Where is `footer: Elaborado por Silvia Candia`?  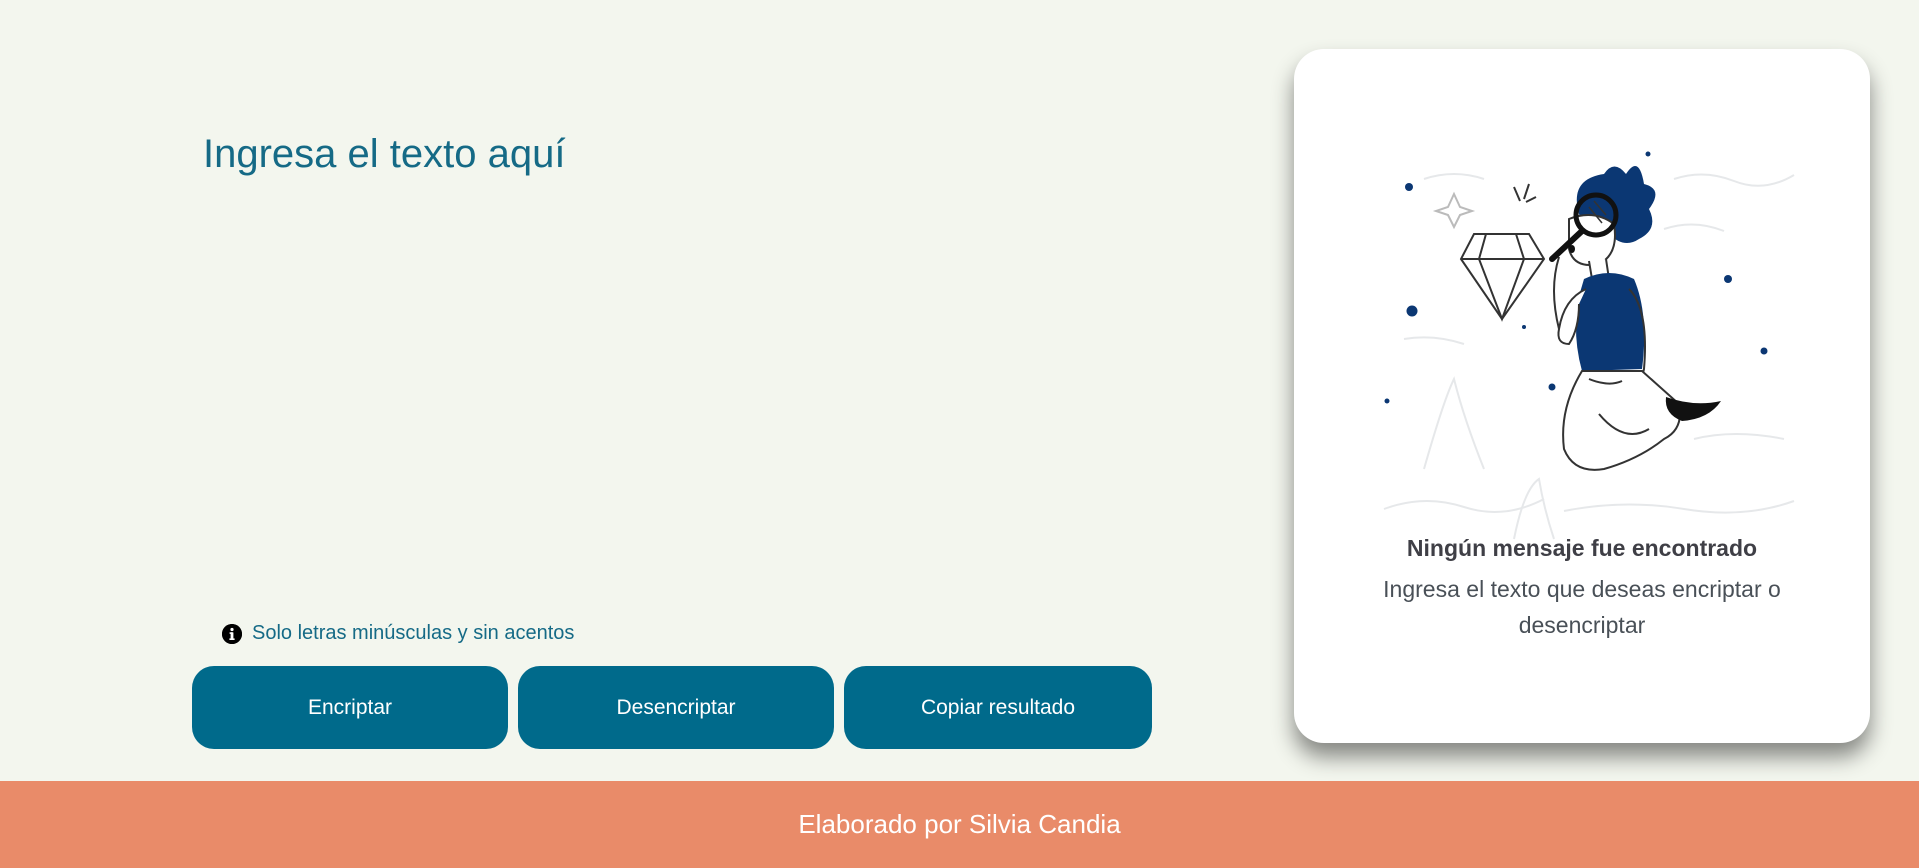
footer: Elaborado por Silvia Candia is located at coordinates (959, 824).